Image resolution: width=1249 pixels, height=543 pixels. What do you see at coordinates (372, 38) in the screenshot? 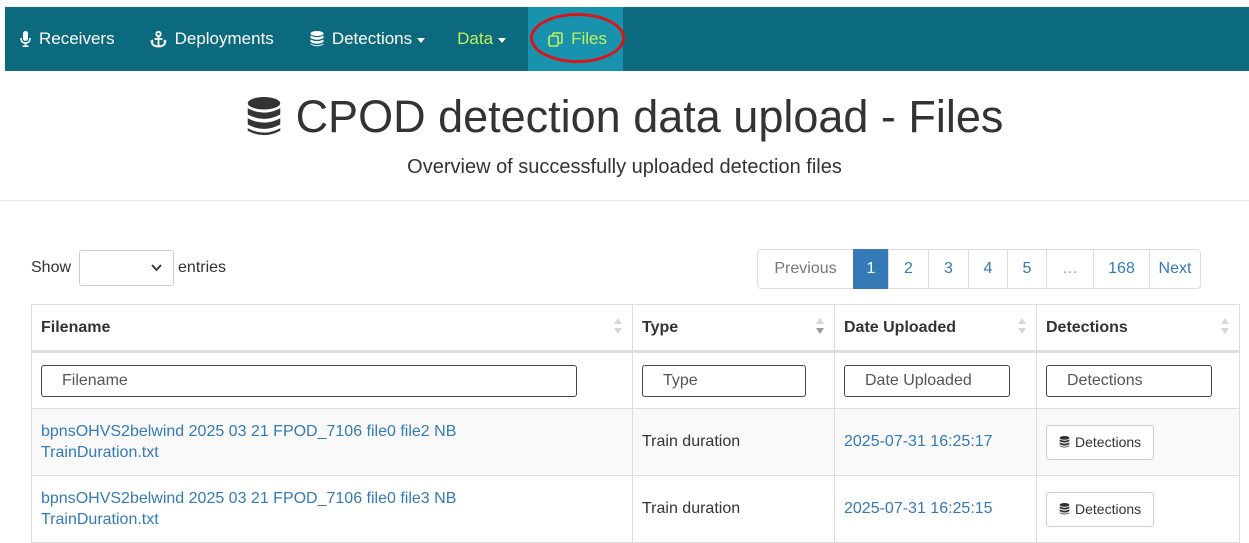
I see `nav-detections-label: Detections` at bounding box center [372, 38].